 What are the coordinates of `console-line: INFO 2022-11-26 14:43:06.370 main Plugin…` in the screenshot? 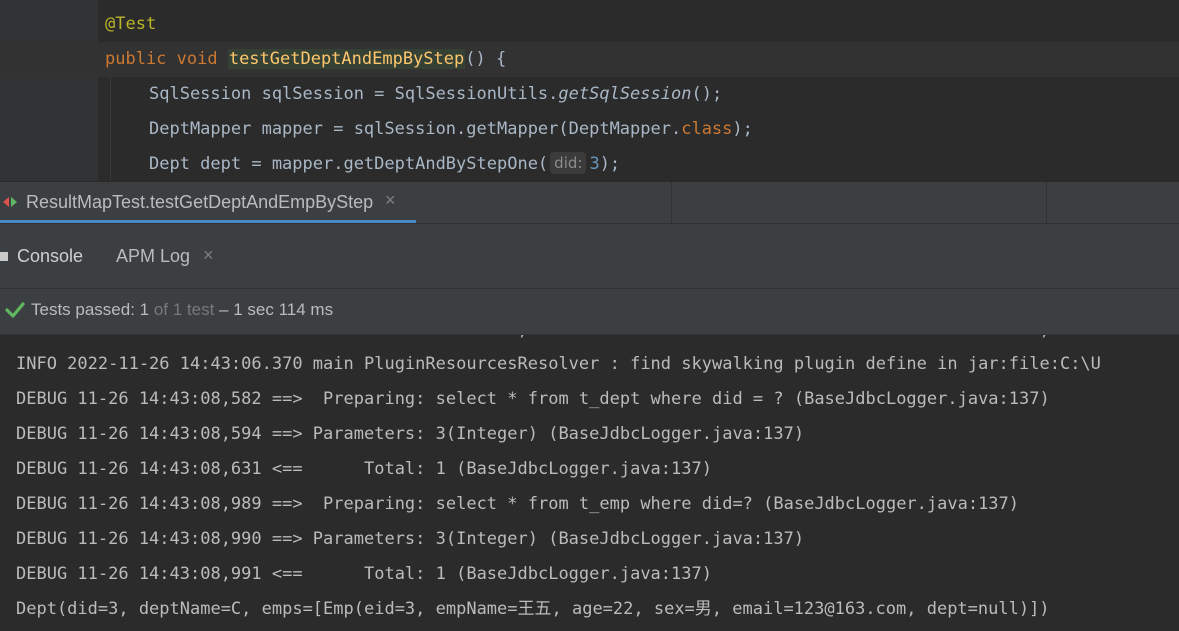 It's located at (558, 364).